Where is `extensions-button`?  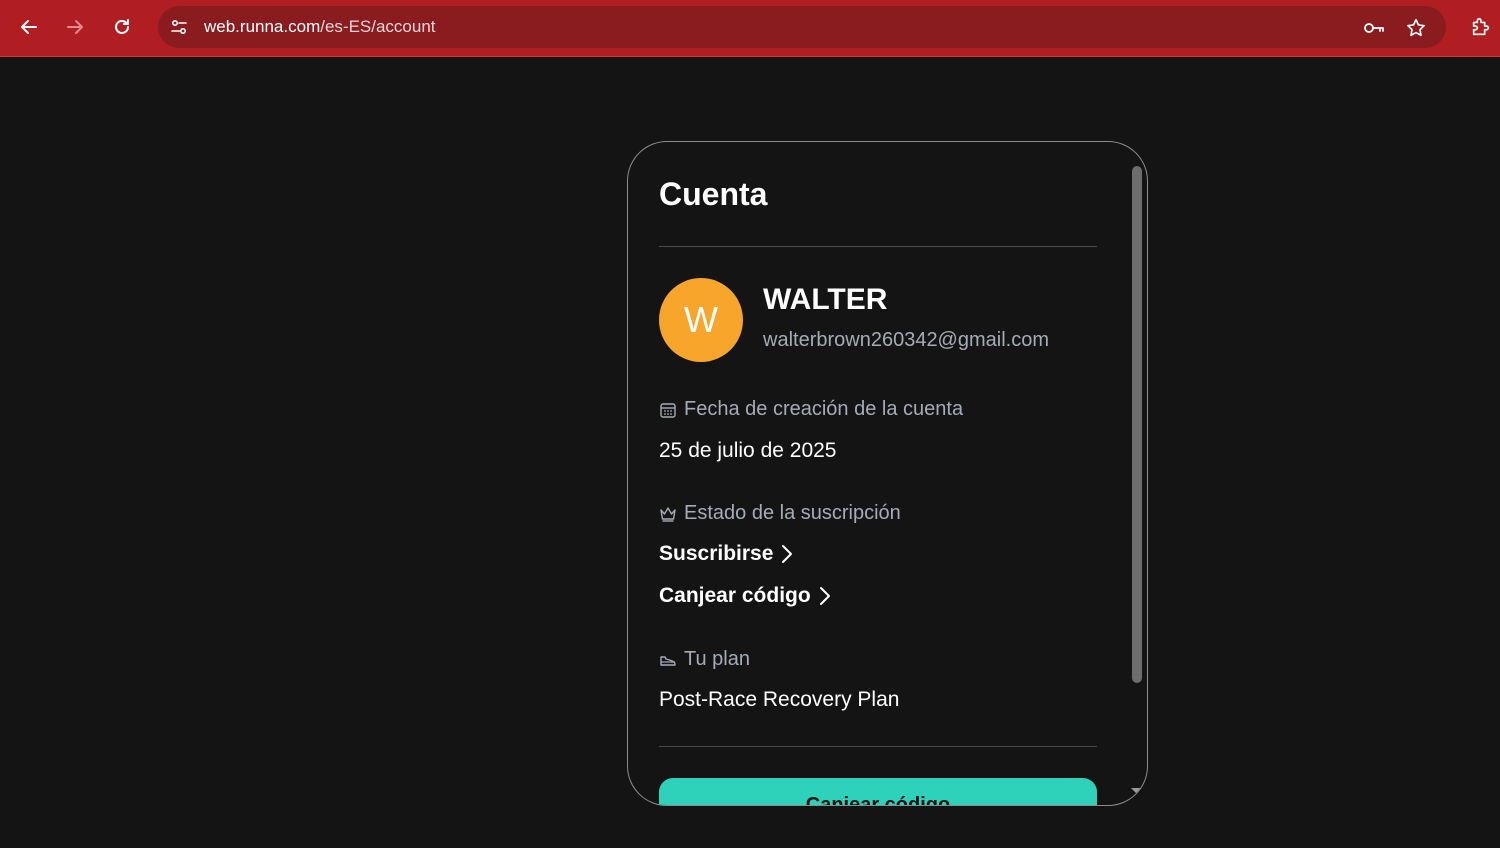
extensions-button is located at coordinates (1481, 27).